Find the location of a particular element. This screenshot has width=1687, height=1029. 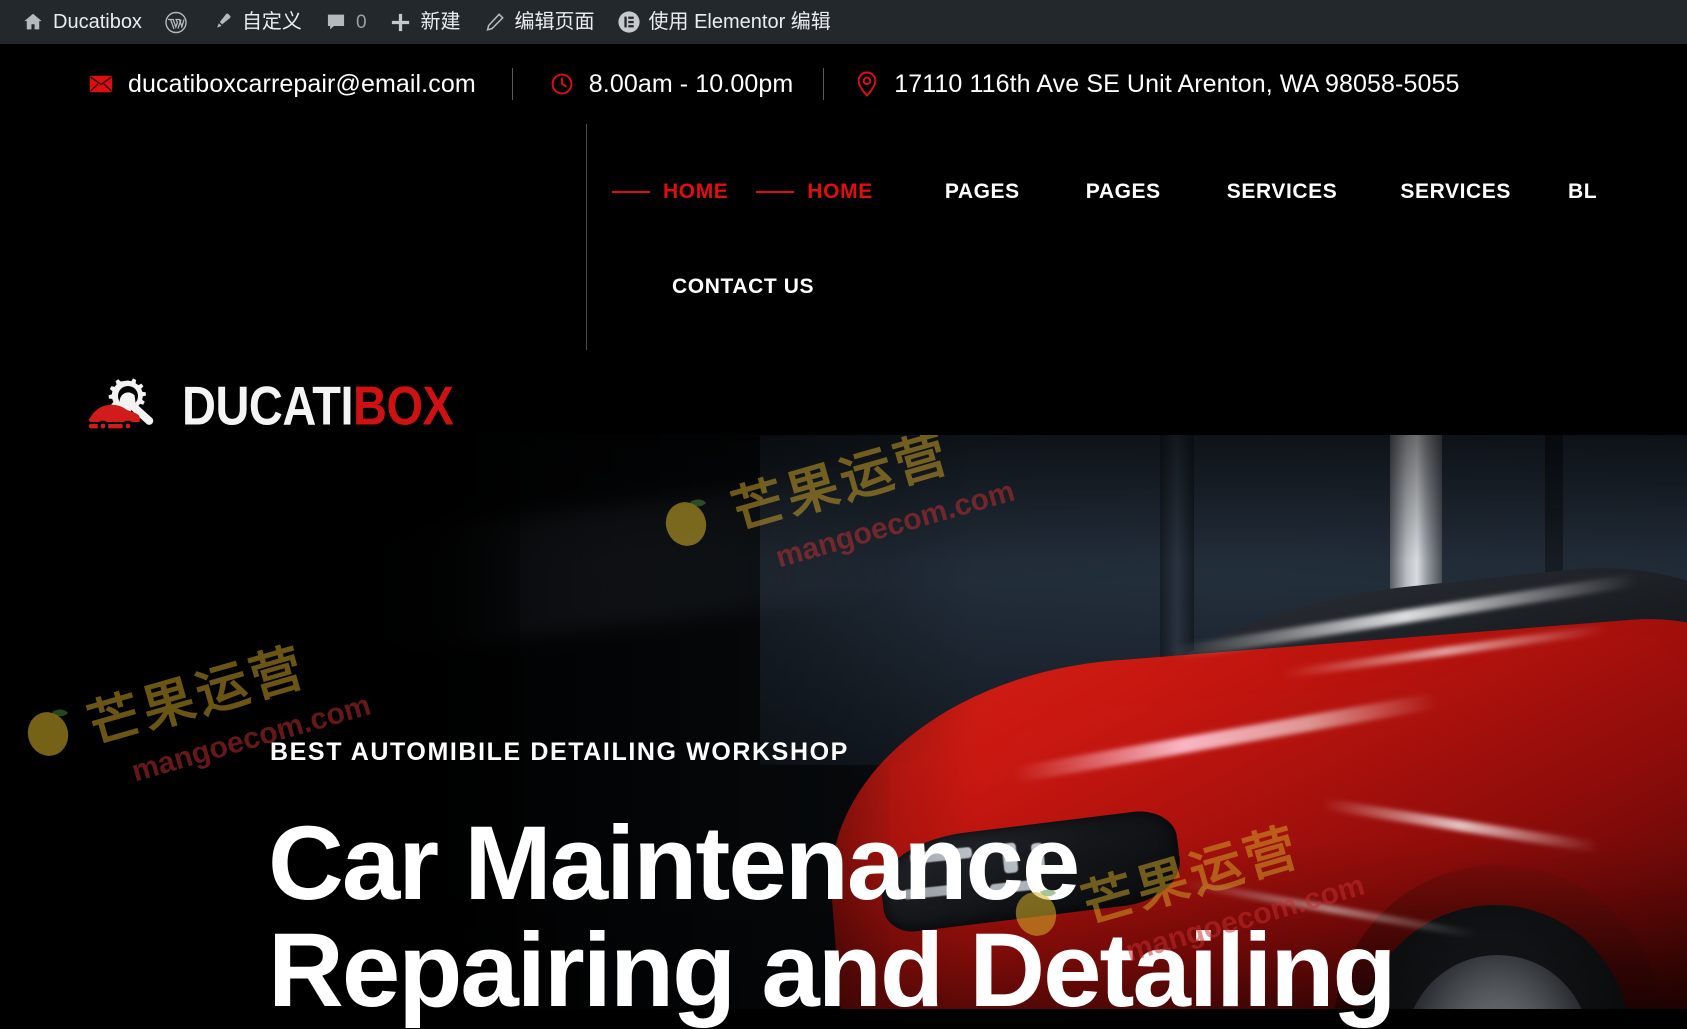

contact-email: ducatiboxcarrepair@email.com is located at coordinates (282, 84).